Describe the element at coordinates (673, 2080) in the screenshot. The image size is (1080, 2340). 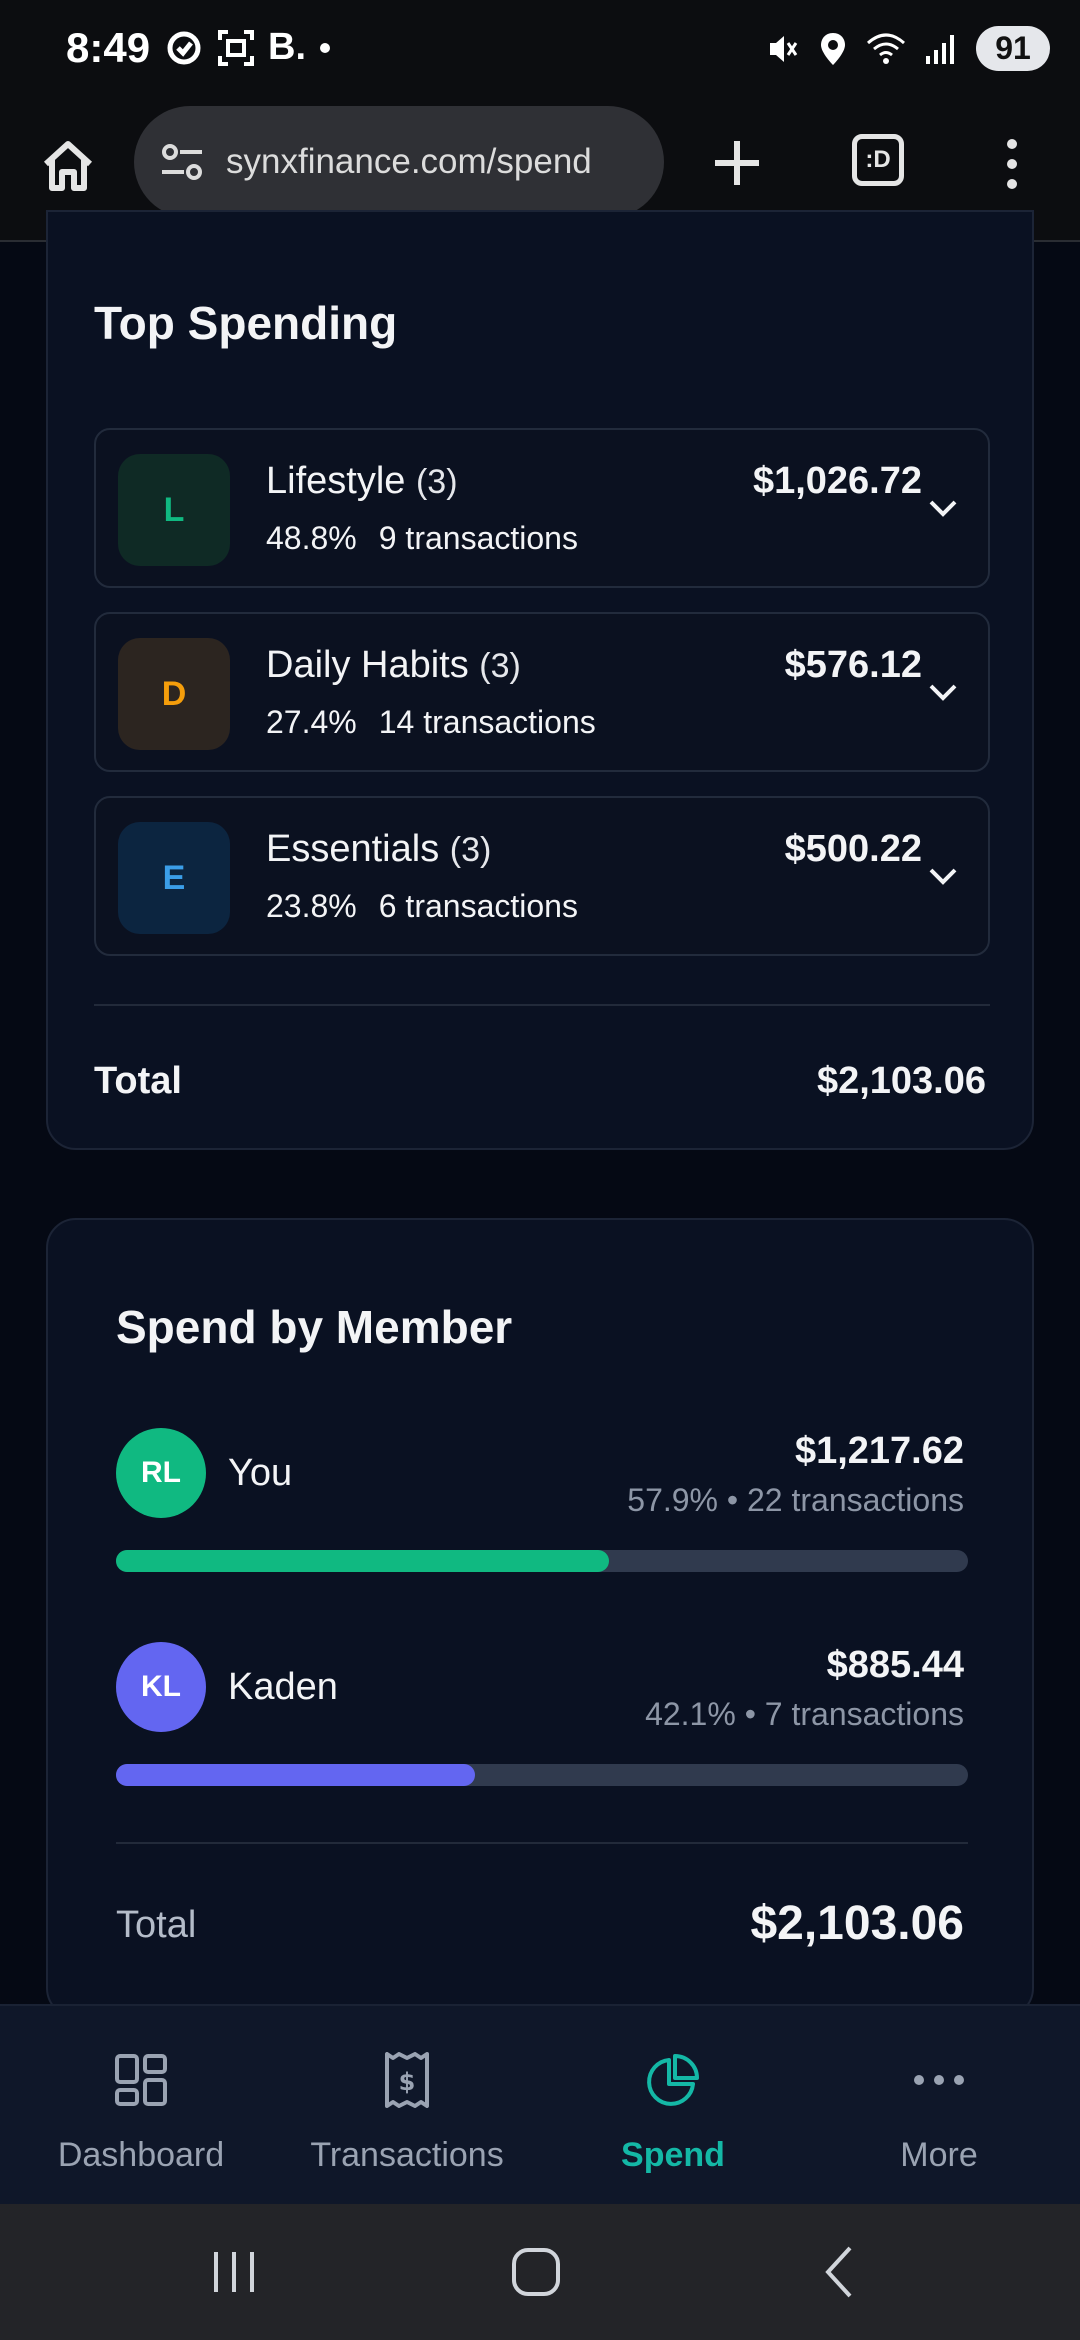
I see `pie-chart-icon` at that location.